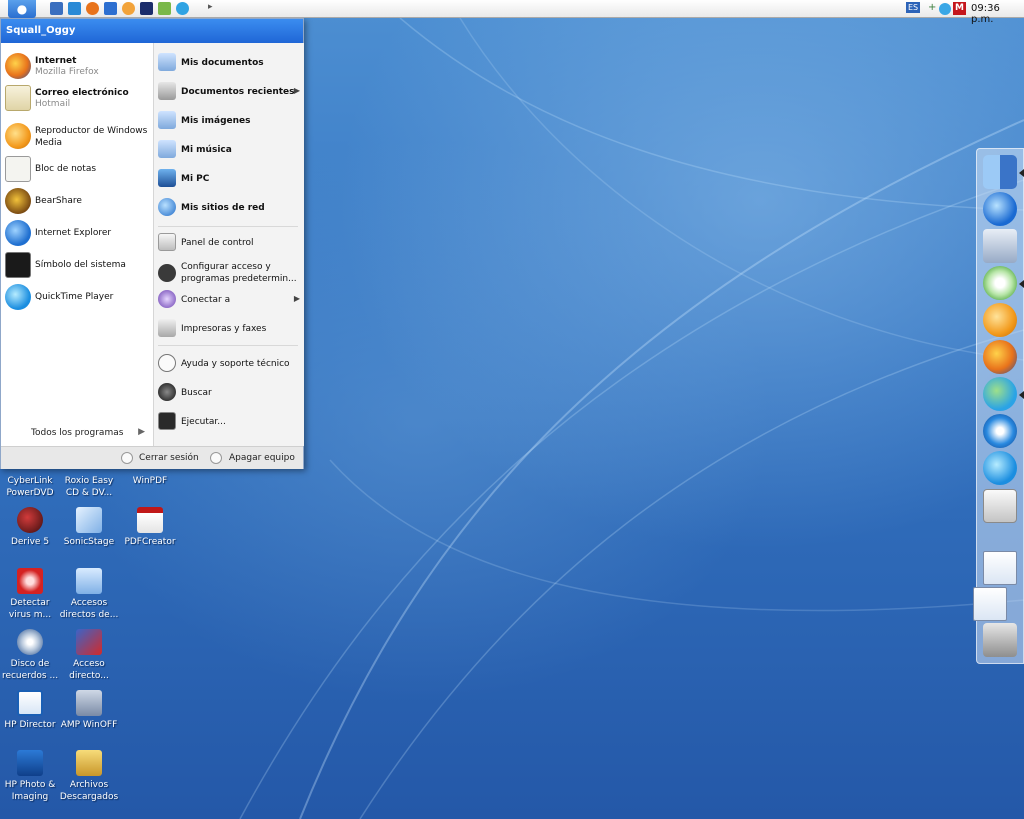 This screenshot has height=819, width=1024. What do you see at coordinates (167, 392) in the screenshot?
I see `search-icon` at bounding box center [167, 392].